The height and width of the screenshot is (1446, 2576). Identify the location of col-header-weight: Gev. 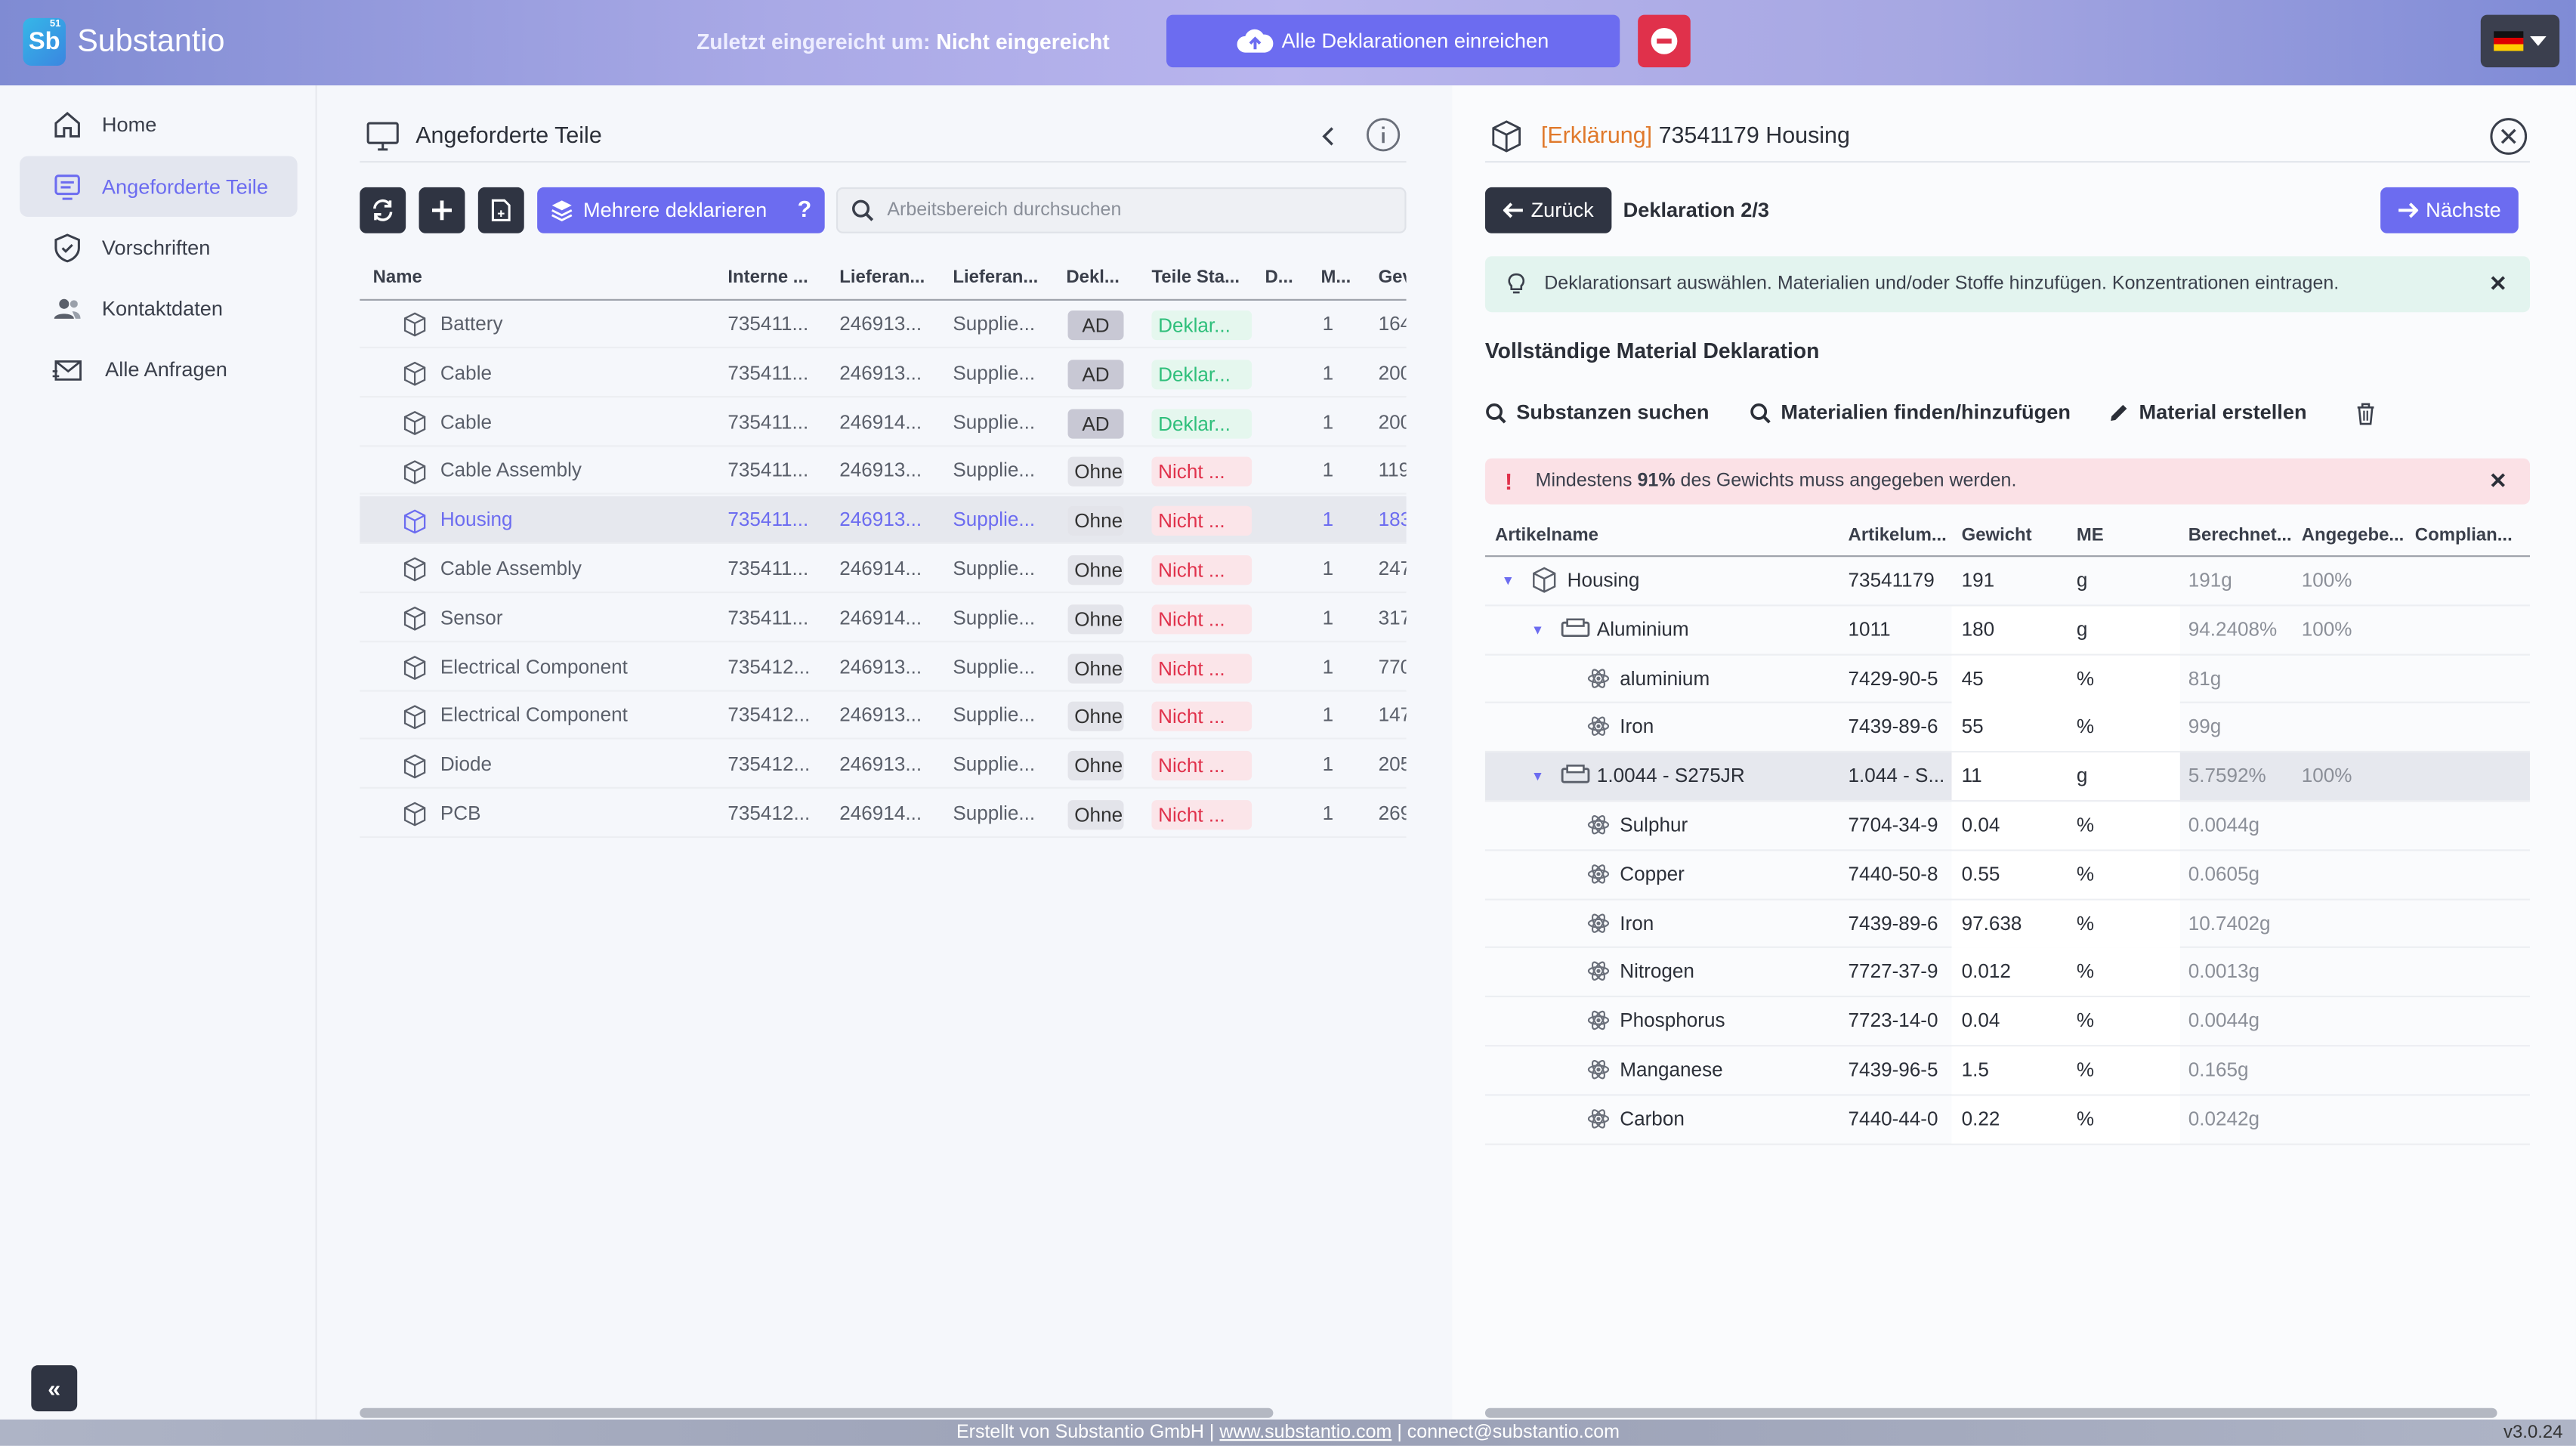
(1393, 277).